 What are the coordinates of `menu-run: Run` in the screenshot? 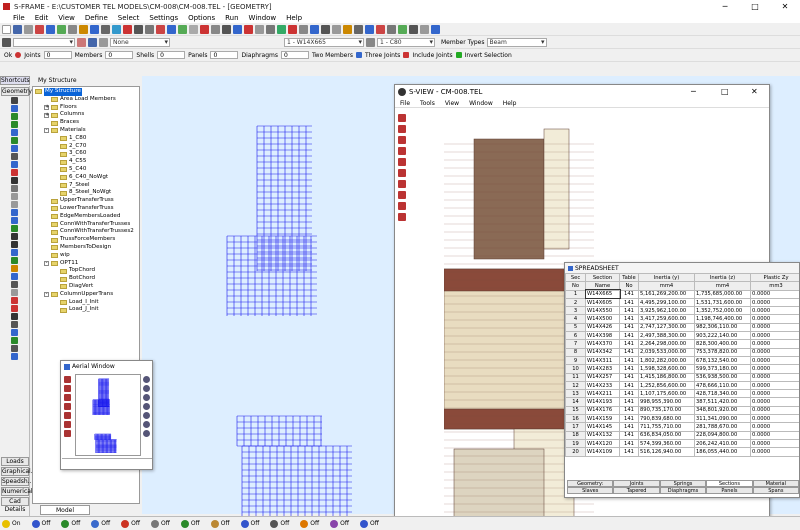 It's located at (231, 18).